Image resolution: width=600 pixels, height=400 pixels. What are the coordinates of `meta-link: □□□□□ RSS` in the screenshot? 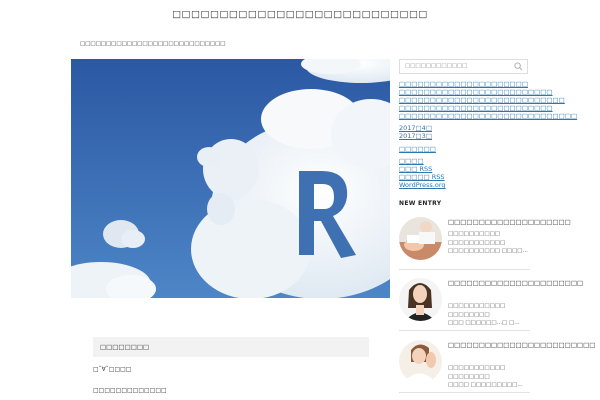 It's located at (422, 177).